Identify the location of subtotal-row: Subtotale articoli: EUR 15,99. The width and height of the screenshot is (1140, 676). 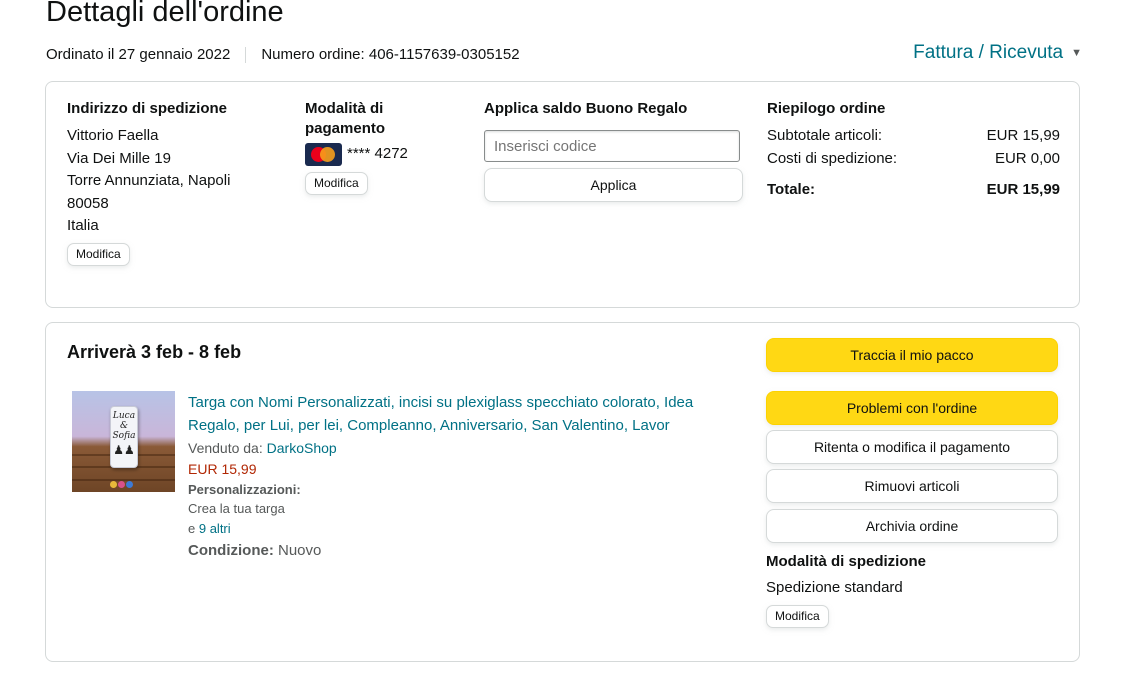
(913, 136).